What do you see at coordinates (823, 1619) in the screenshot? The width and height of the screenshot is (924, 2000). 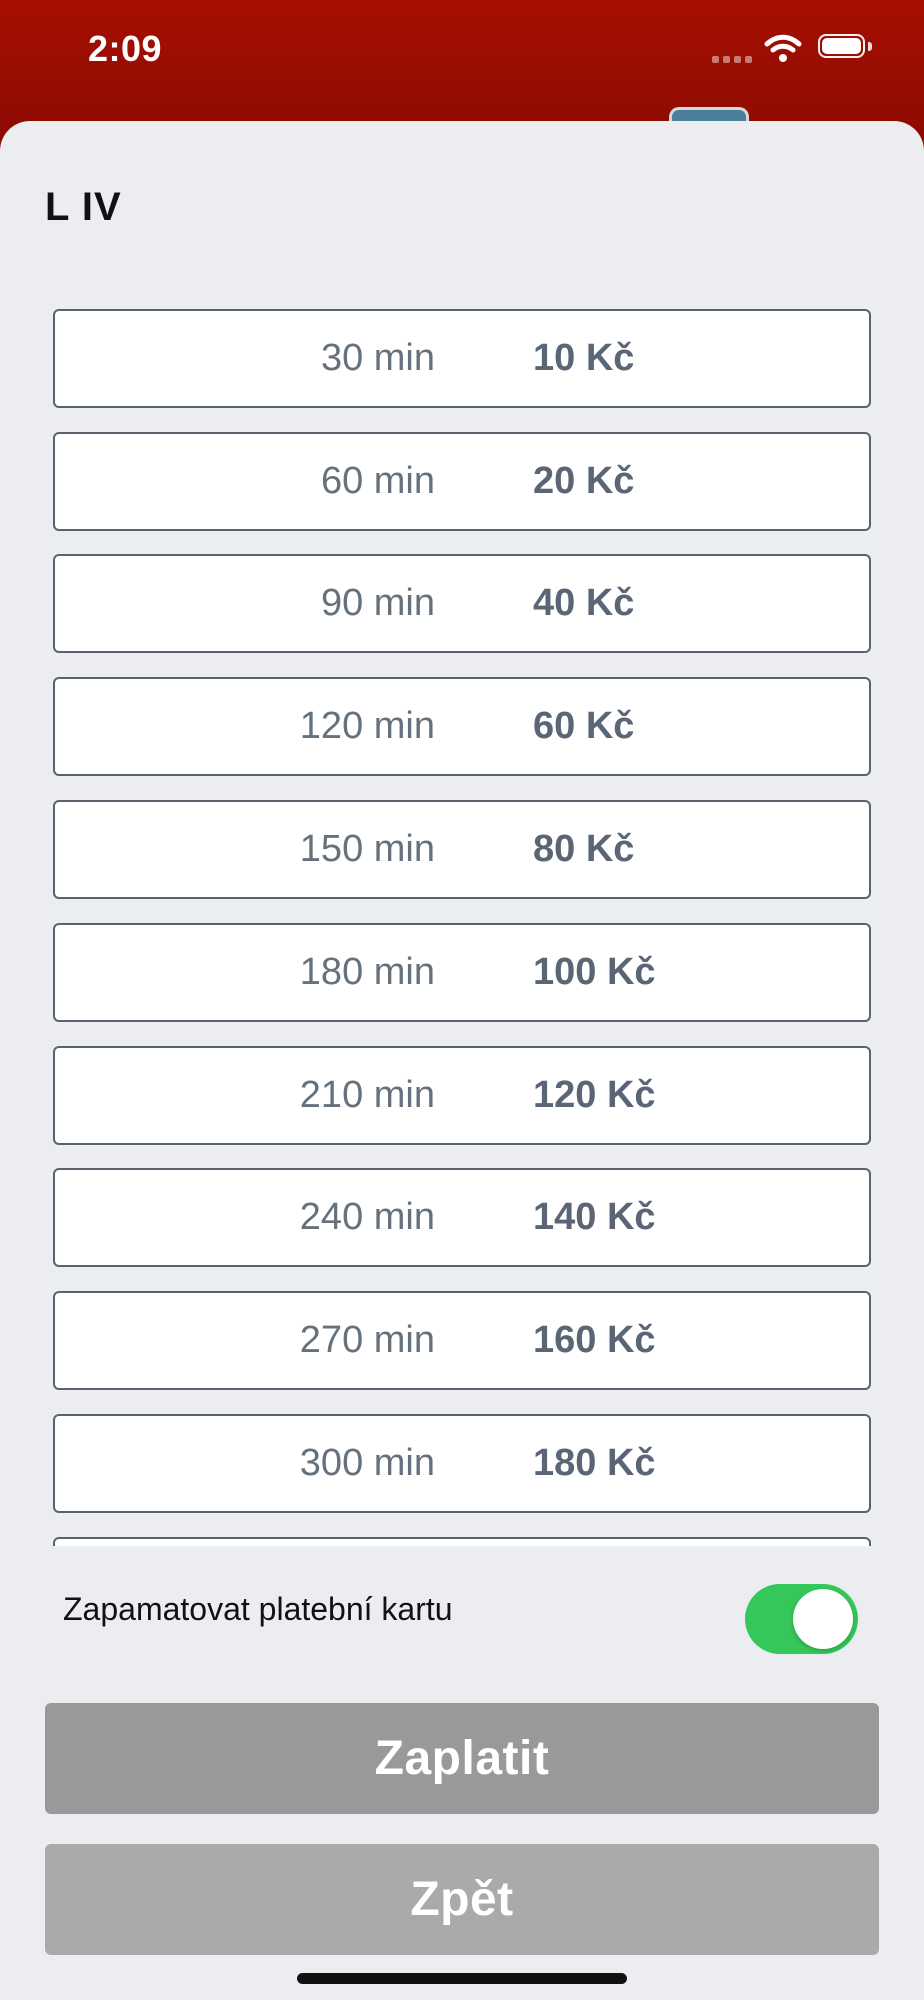 I see `toggle-knob` at bounding box center [823, 1619].